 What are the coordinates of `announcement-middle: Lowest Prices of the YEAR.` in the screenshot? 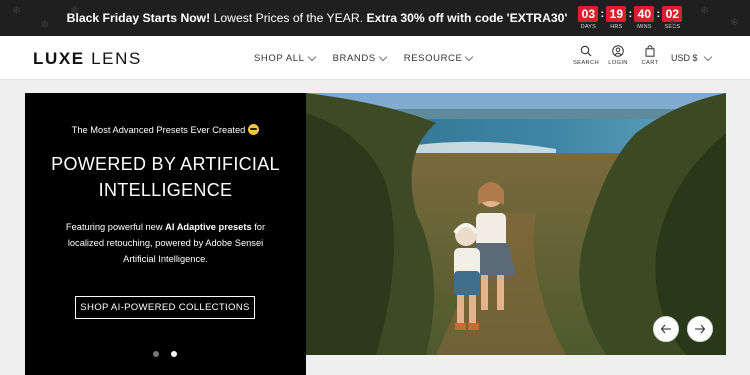 It's located at (288, 18).